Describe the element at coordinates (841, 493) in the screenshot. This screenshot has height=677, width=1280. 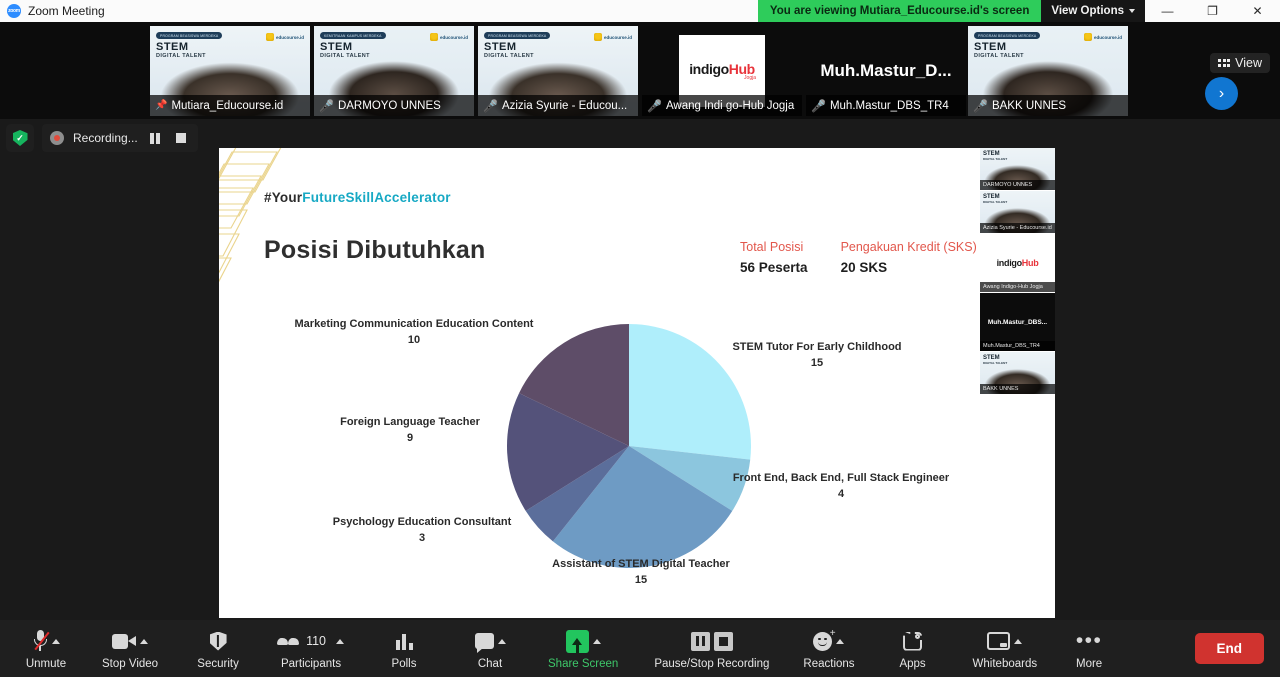
I see `pie-label-value: 4` at that location.